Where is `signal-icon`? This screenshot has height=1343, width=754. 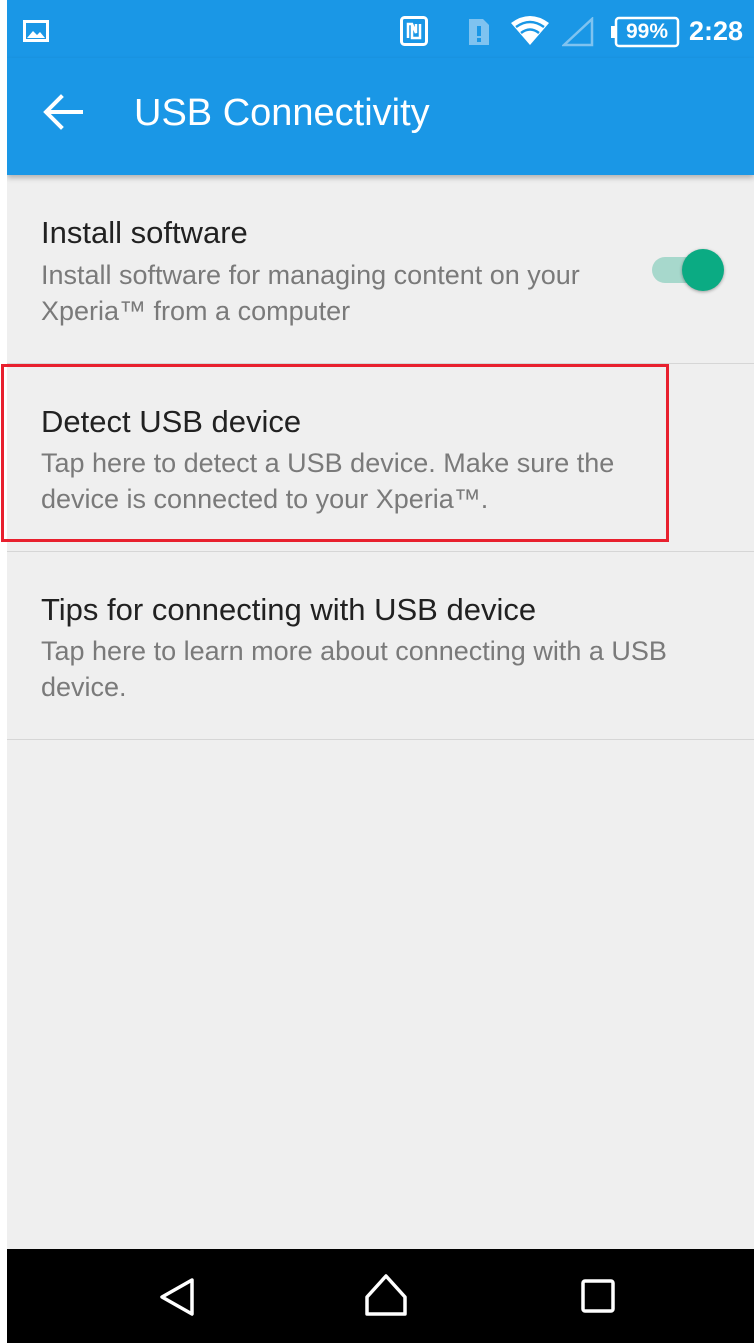 signal-icon is located at coordinates (578, 32).